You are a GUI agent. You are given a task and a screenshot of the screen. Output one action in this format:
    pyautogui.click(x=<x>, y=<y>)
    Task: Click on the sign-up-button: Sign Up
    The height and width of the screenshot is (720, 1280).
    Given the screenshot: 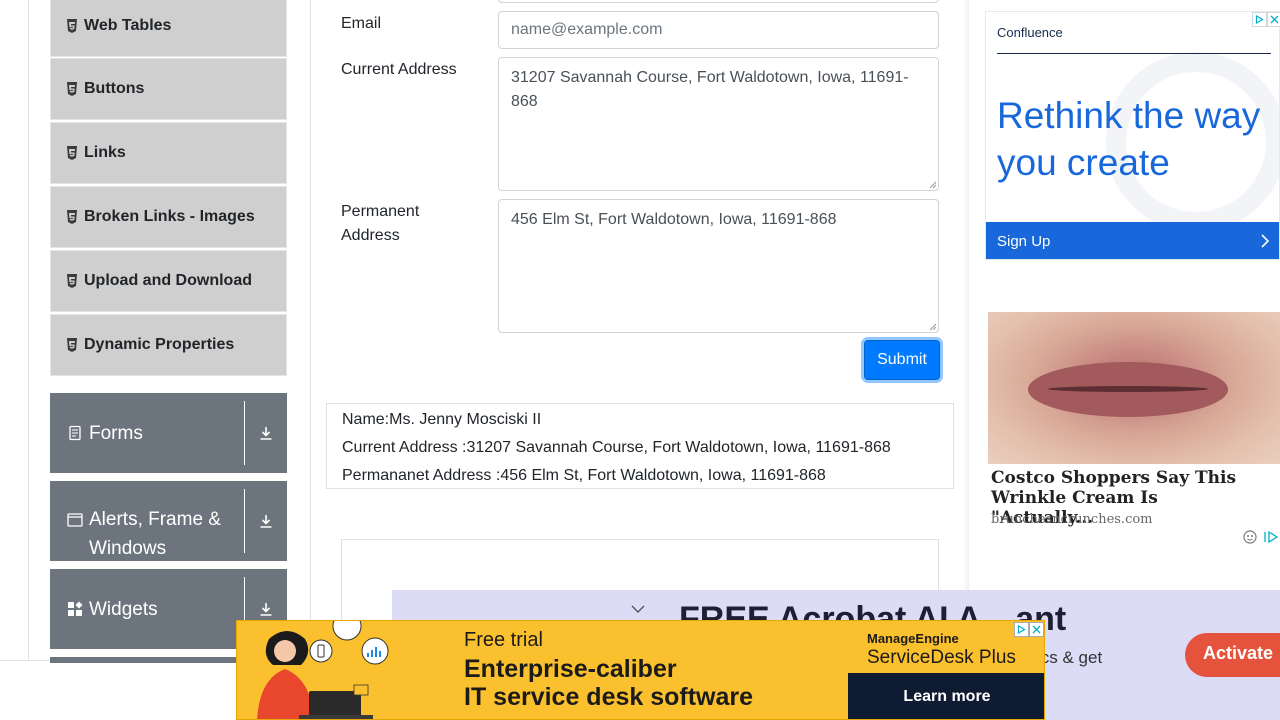 What is the action you would take?
    pyautogui.click(x=1132, y=240)
    